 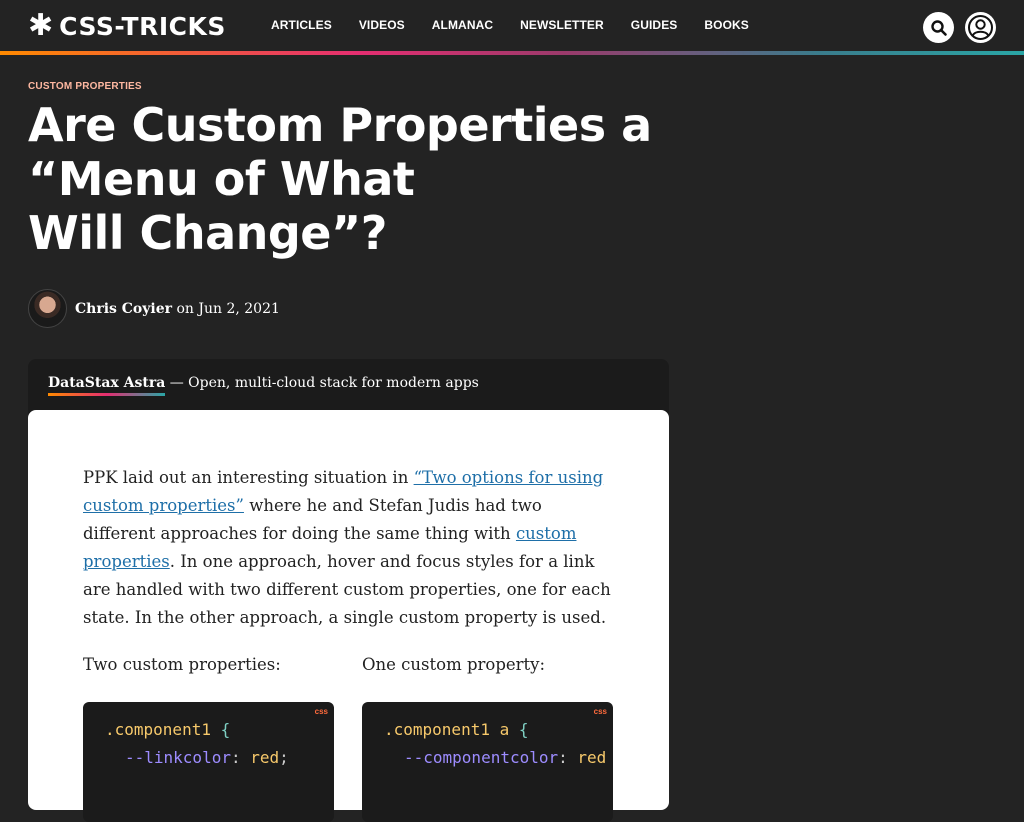 What do you see at coordinates (382, 25) in the screenshot?
I see `nav-videos: VIDEOS` at bounding box center [382, 25].